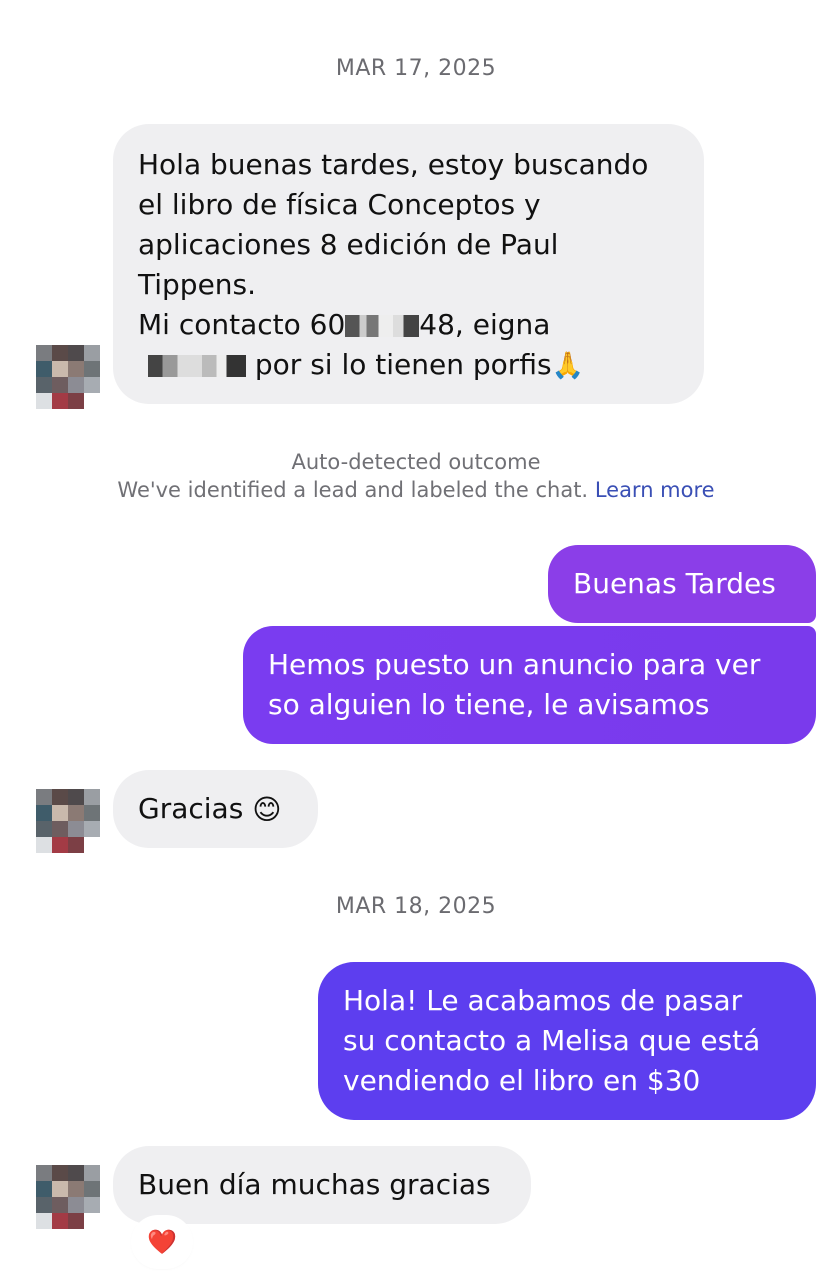  What do you see at coordinates (416, 906) in the screenshot?
I see `date-separator: MAR 18, 2025` at bounding box center [416, 906].